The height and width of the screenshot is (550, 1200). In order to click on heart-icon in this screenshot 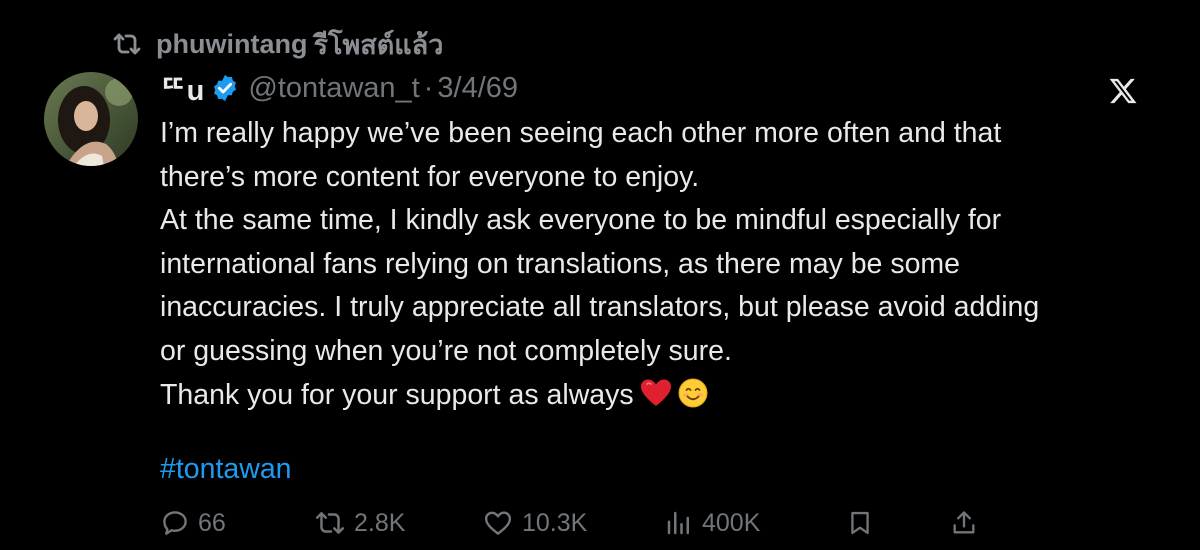, I will do `click(498, 523)`.